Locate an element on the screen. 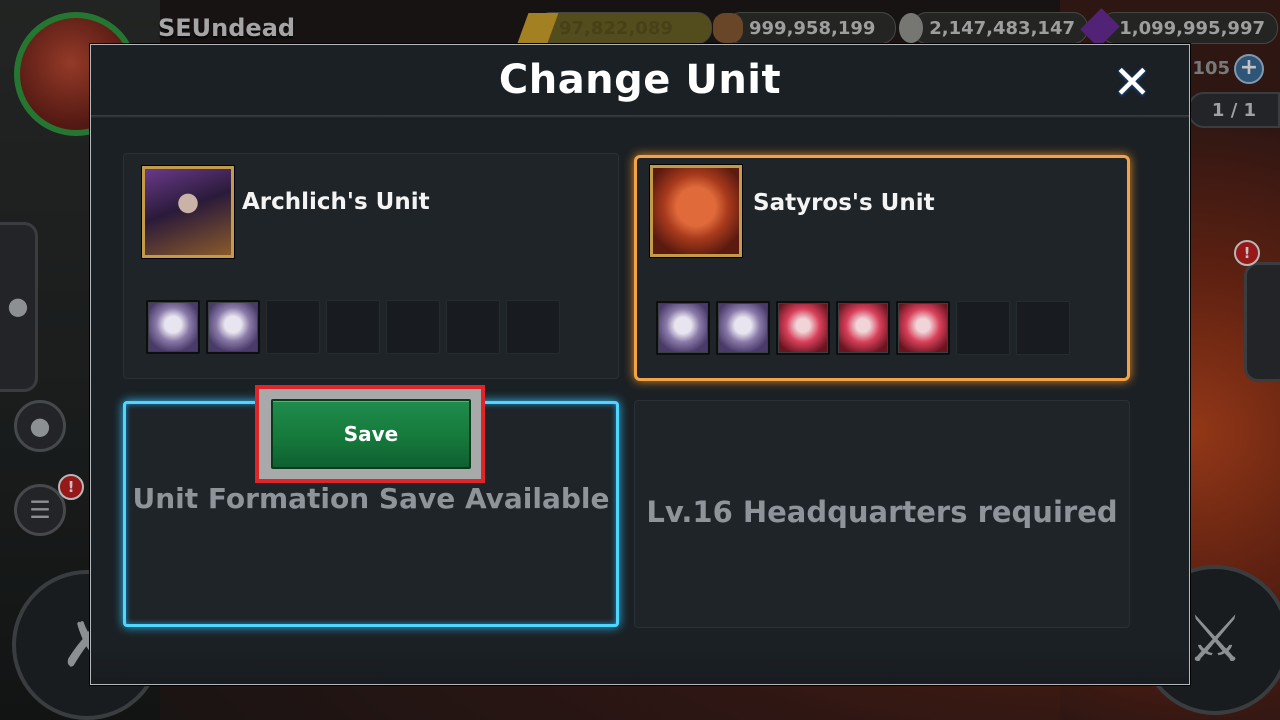 This screenshot has width=1280, height=720. dialog-title: Change Unit is located at coordinates (640, 80).